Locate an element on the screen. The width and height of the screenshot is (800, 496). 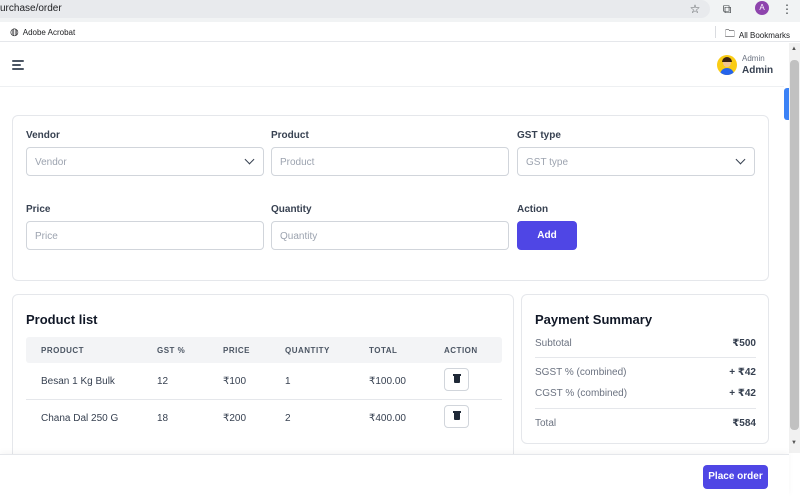
quantity-label: Quantity is located at coordinates (291, 209).